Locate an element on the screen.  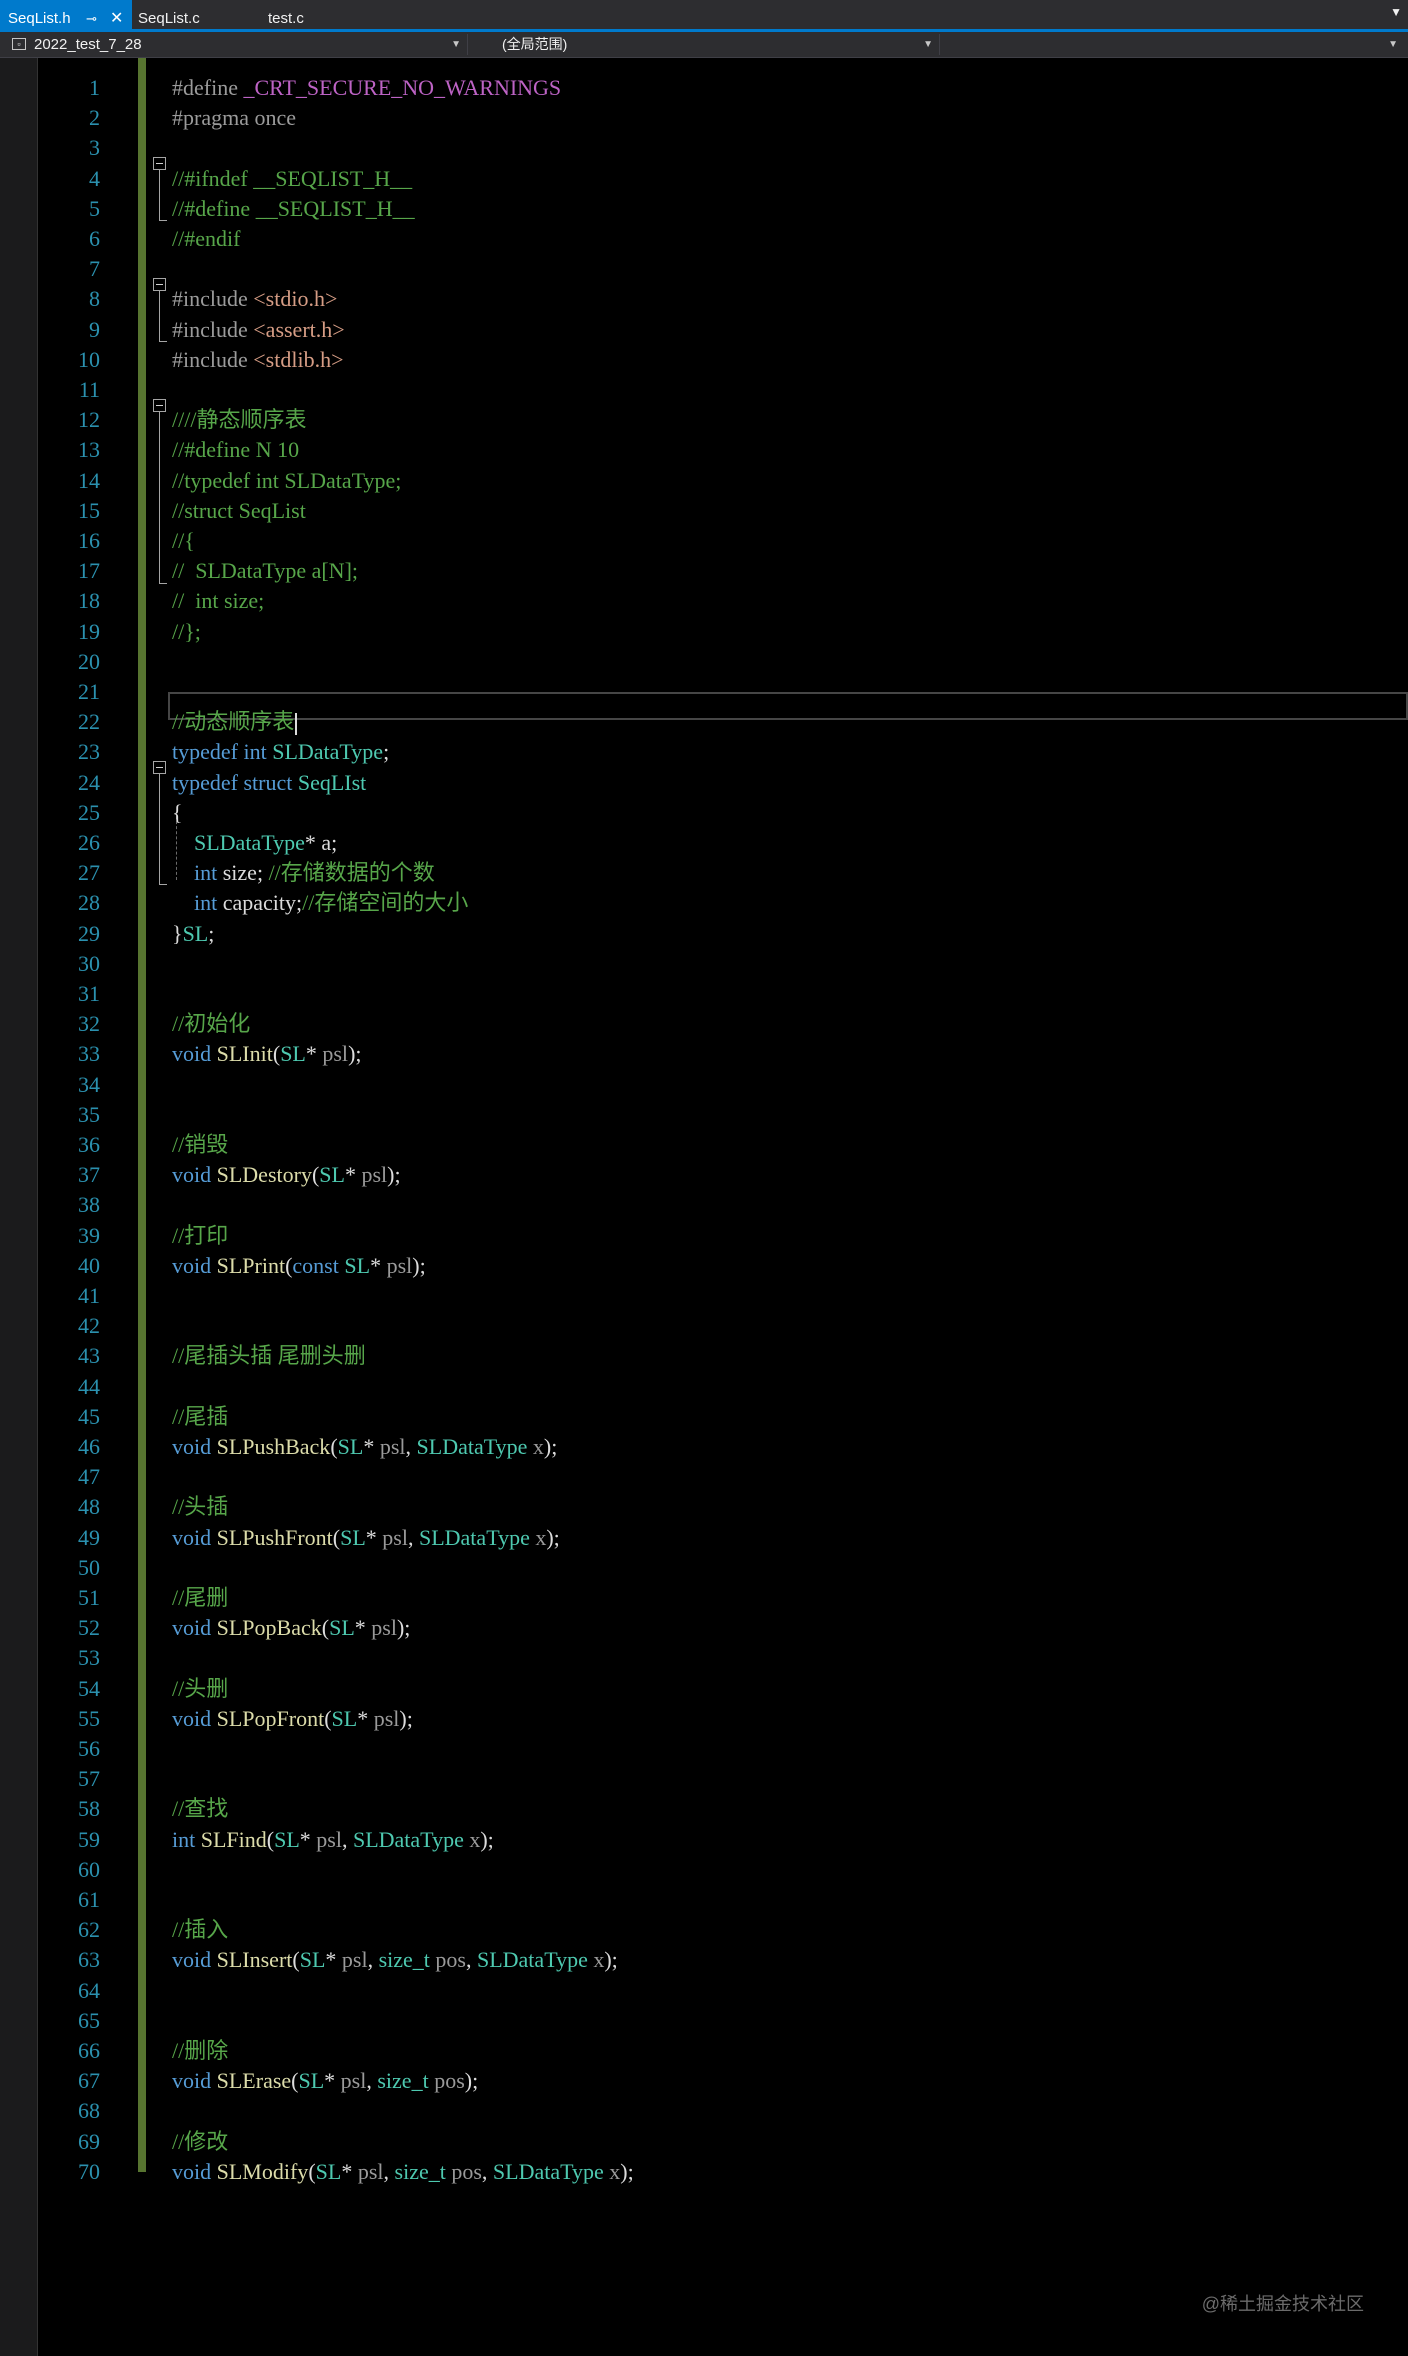
member-dropdown: ▼ is located at coordinates (1174, 44).